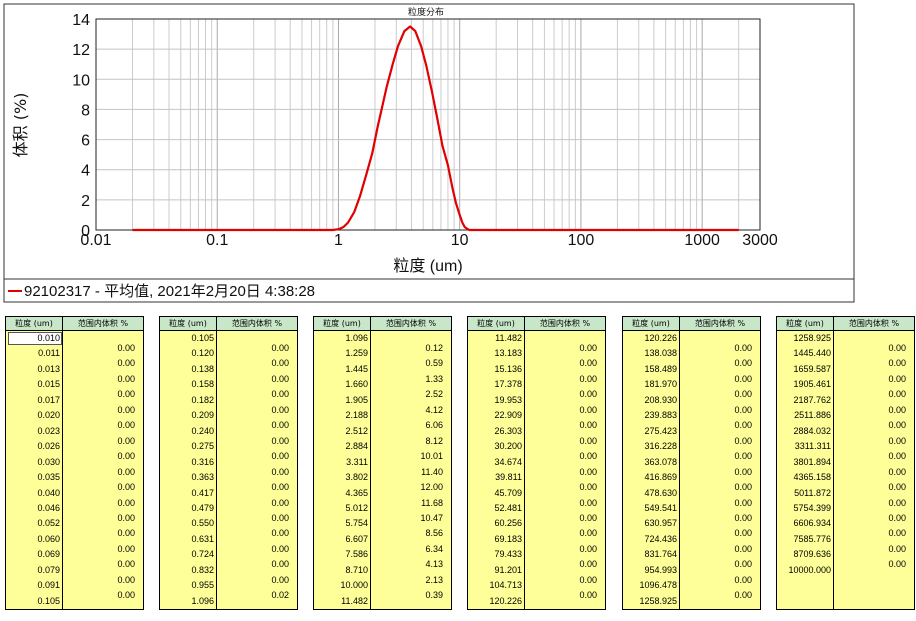 This screenshot has height=621, width=916. Describe the element at coordinates (804, 508) in the screenshot. I see `size-cell: 5754.399` at that location.